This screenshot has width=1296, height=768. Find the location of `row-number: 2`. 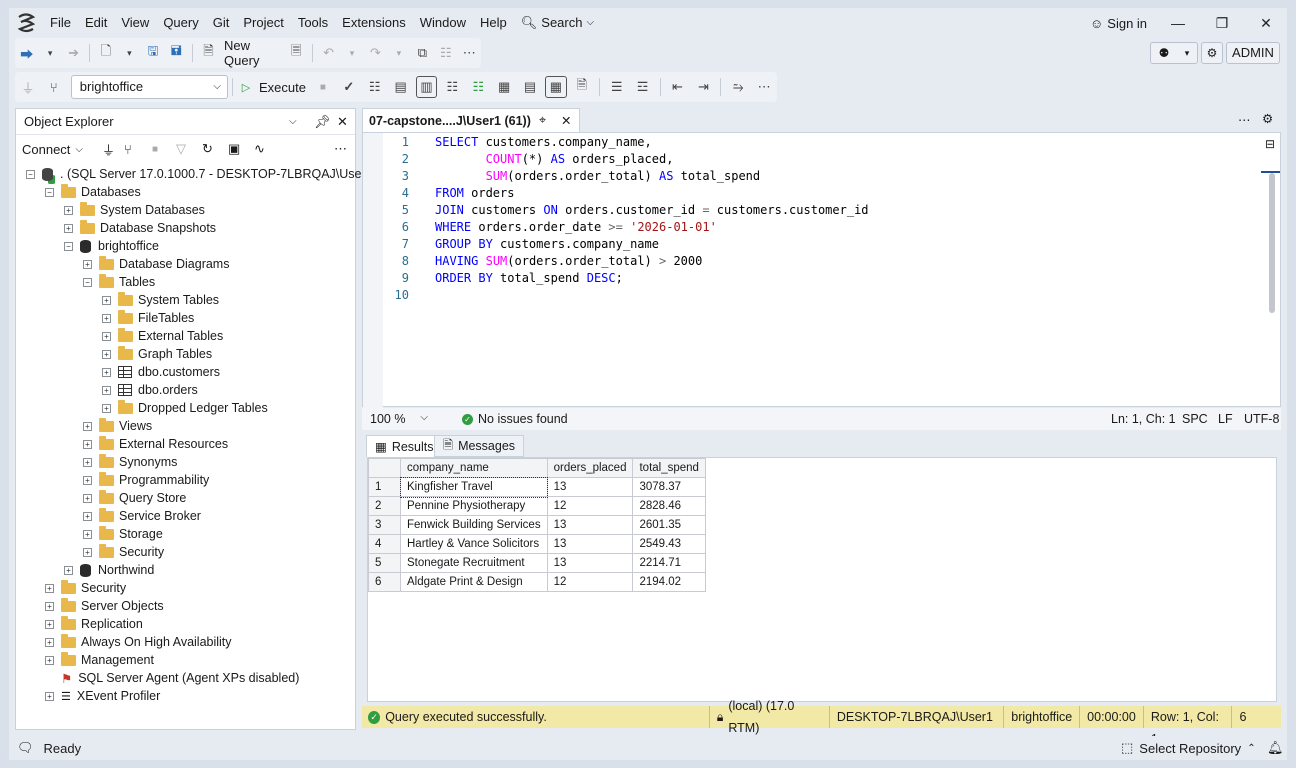

row-number: 2 is located at coordinates (384, 506).